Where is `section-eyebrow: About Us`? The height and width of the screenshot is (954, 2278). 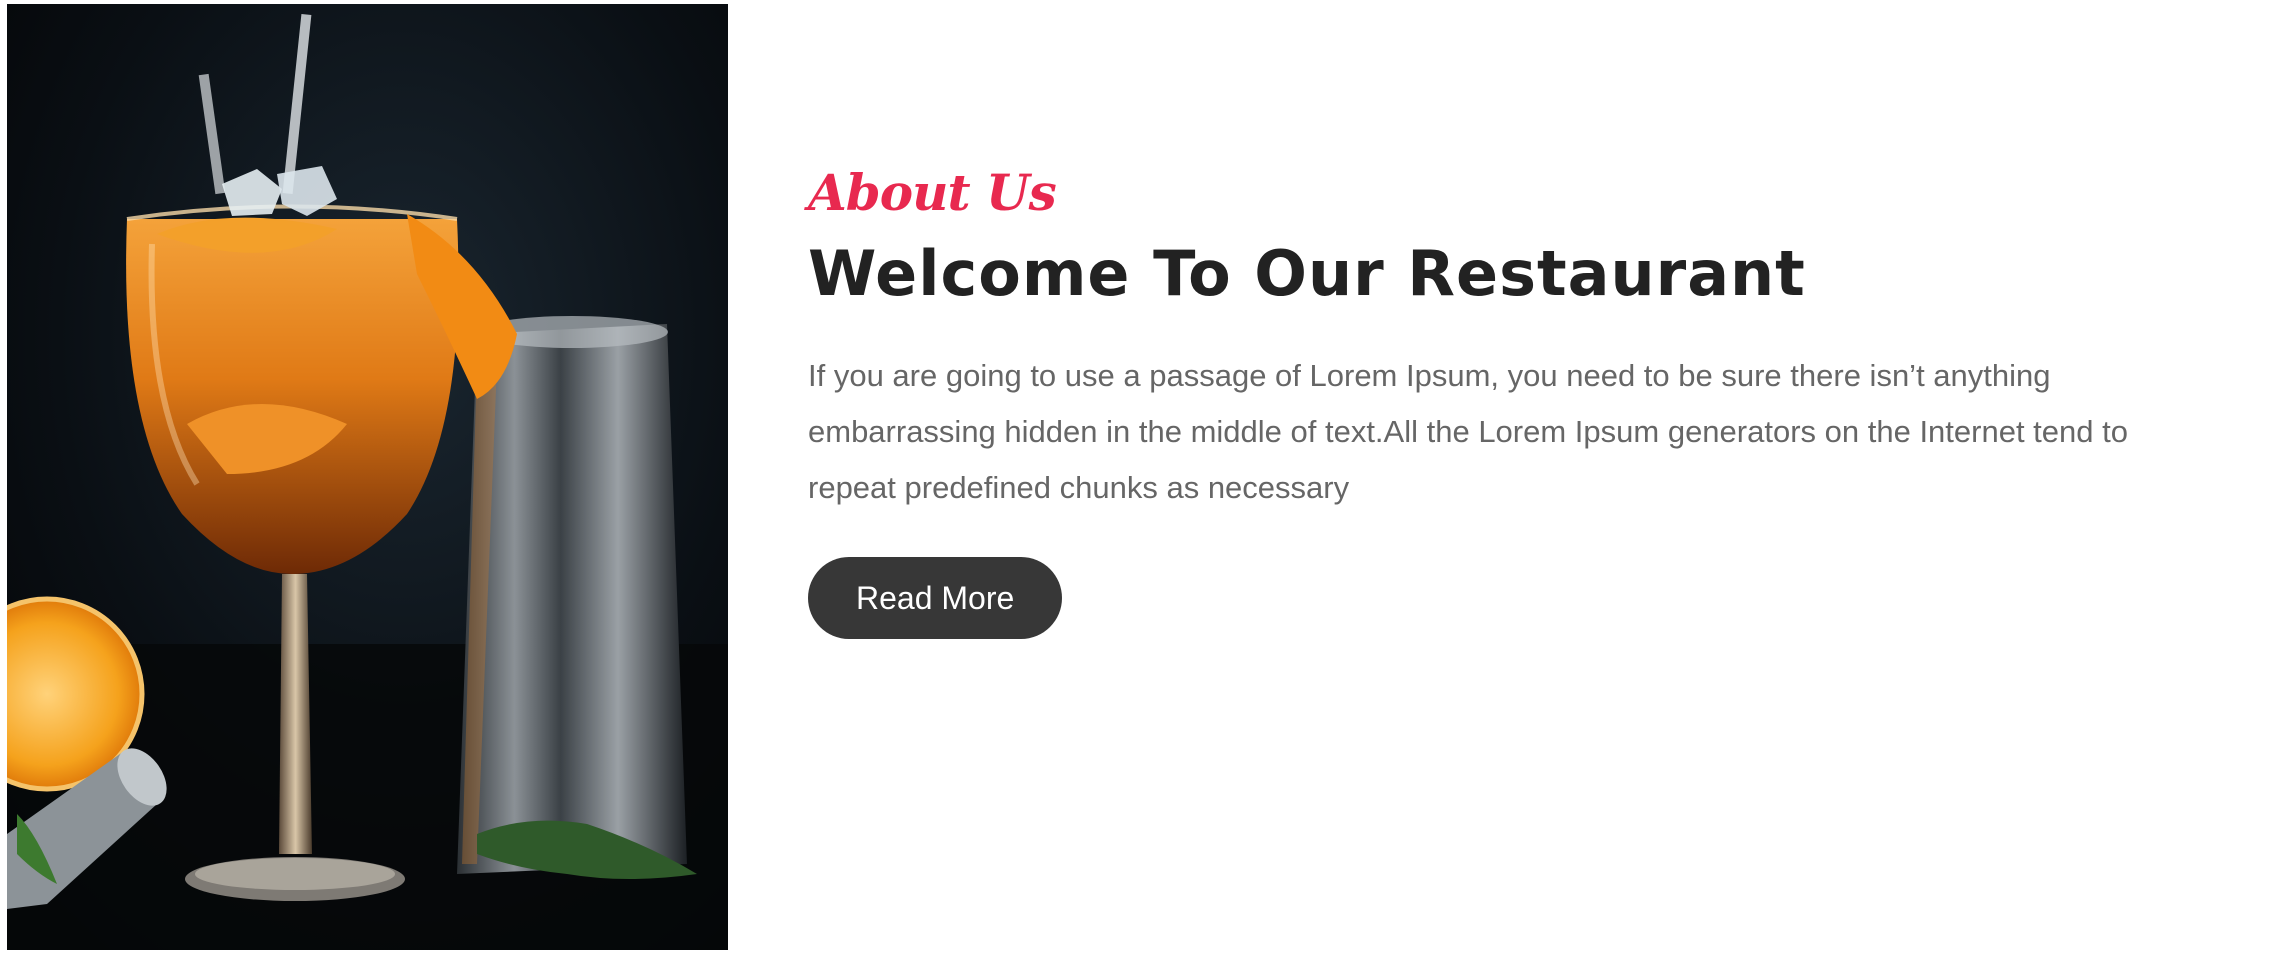 section-eyebrow: About Us is located at coordinates (932, 192).